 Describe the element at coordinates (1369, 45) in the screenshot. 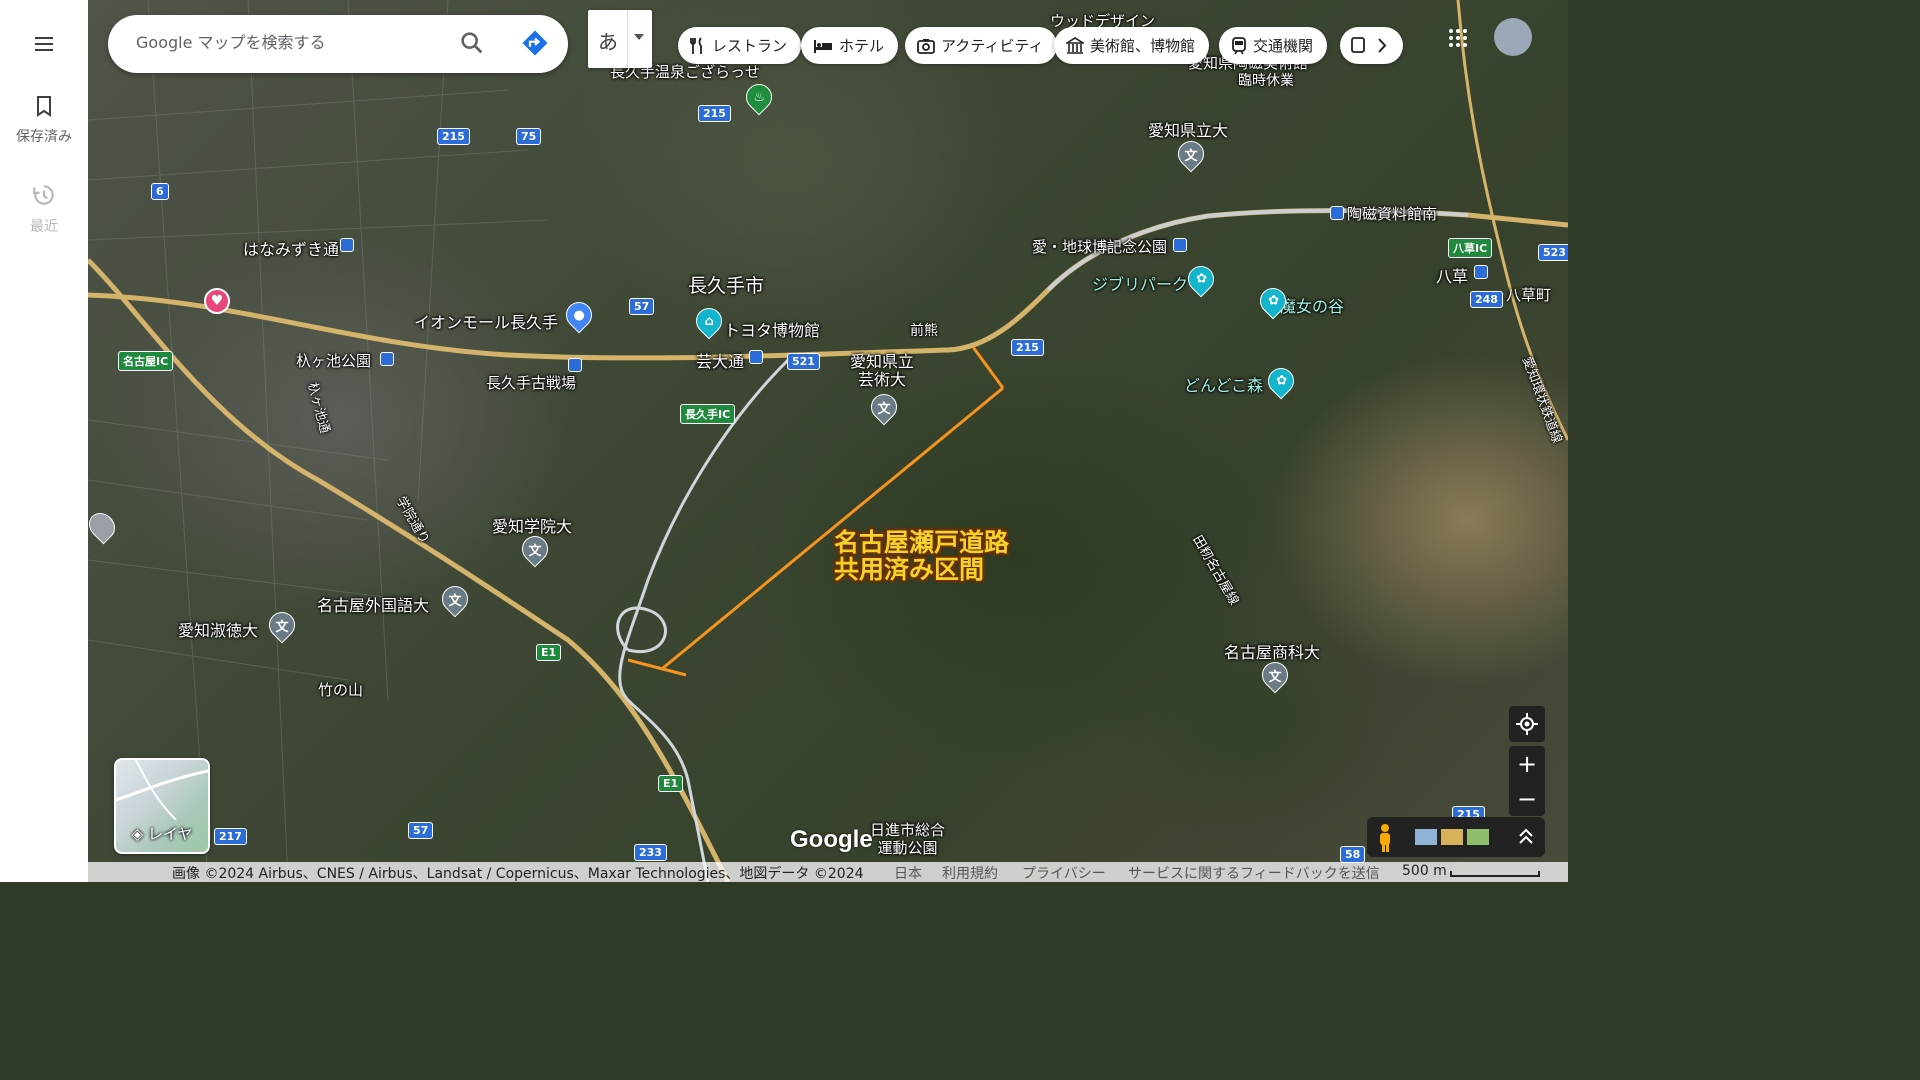

I see `chevron-right-icon` at that location.